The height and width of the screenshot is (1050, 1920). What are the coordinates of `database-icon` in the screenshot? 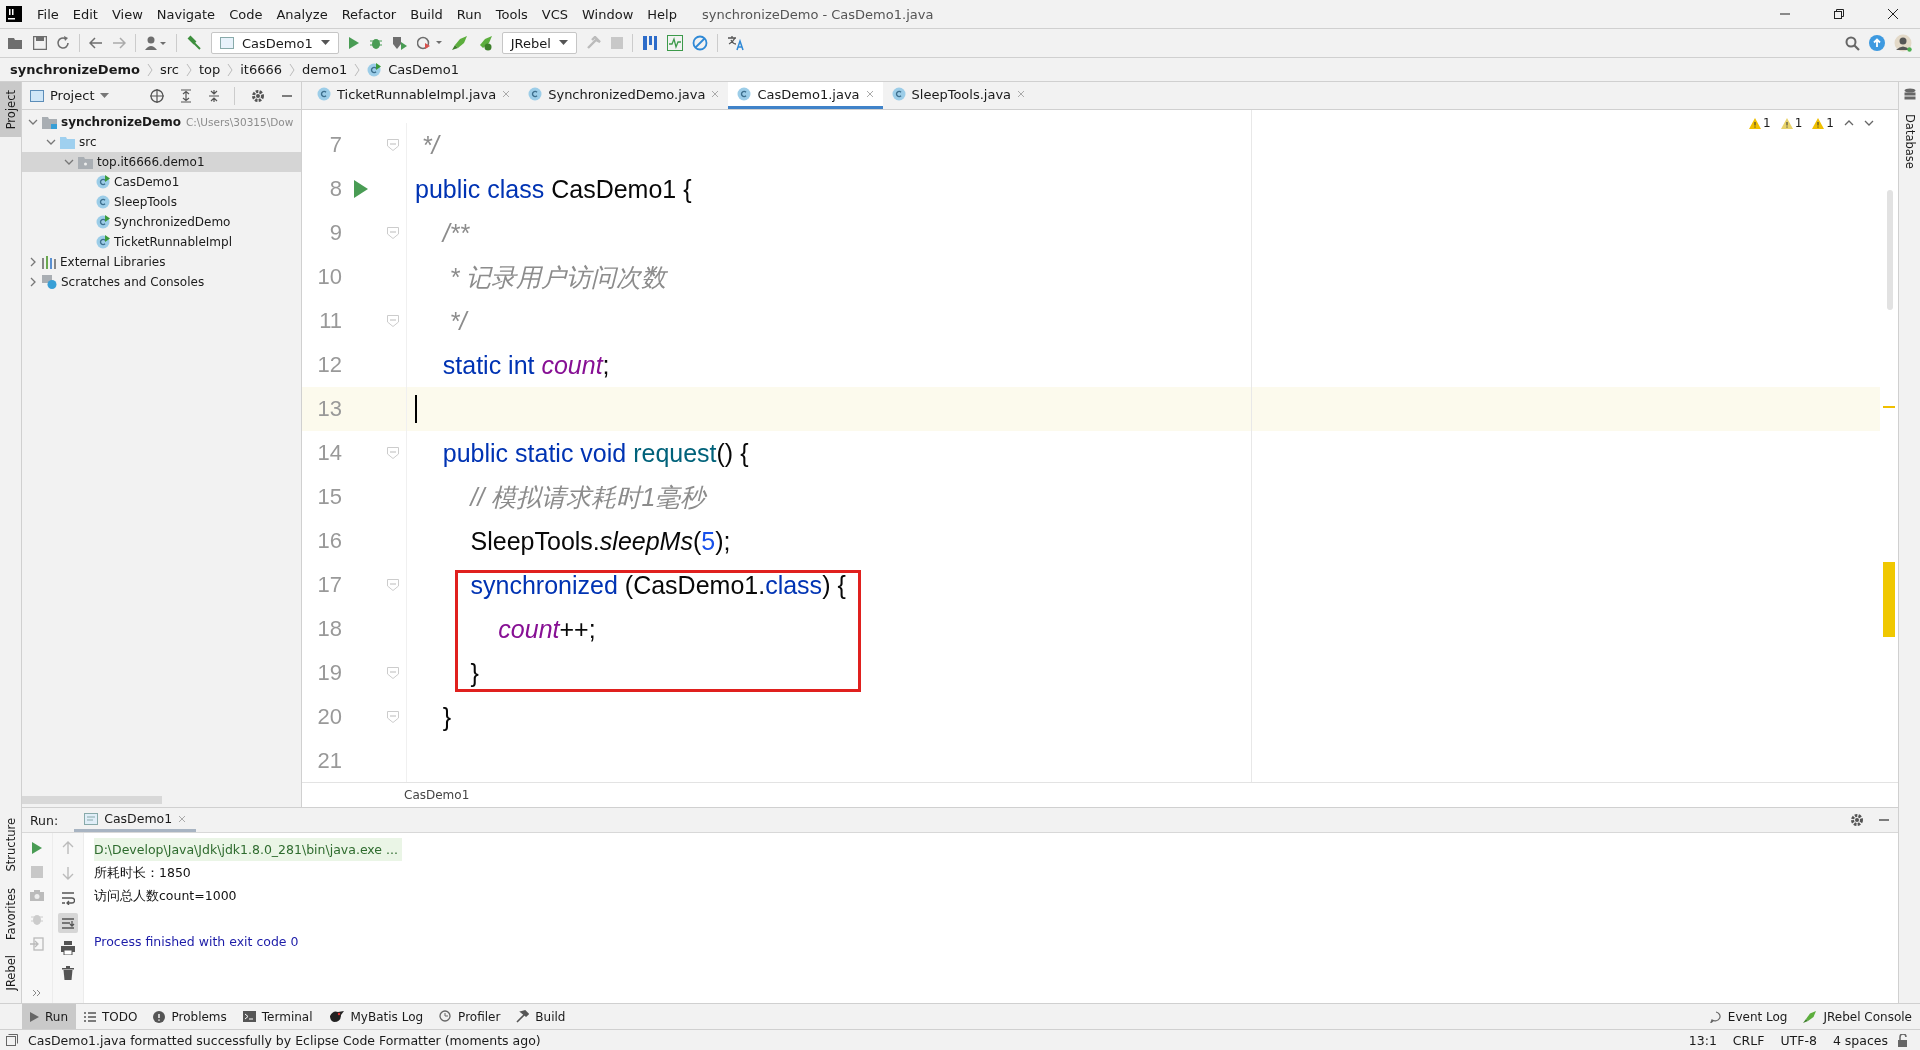 It's located at (1909, 95).